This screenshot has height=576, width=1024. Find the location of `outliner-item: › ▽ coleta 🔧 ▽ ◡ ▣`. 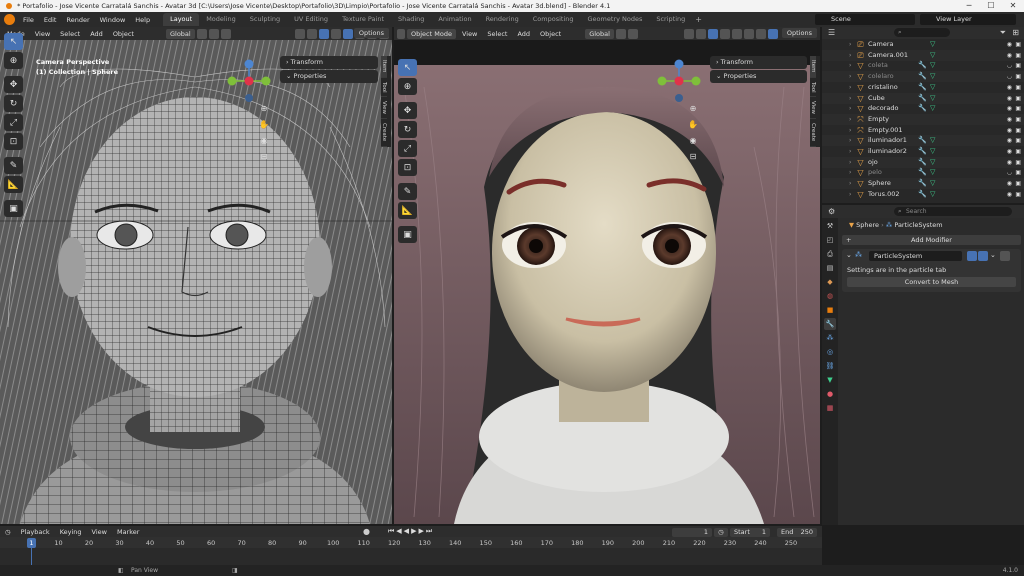

outliner-item: › ▽ coleta 🔧 ▽ ◡ ▣ is located at coordinates (923, 65).